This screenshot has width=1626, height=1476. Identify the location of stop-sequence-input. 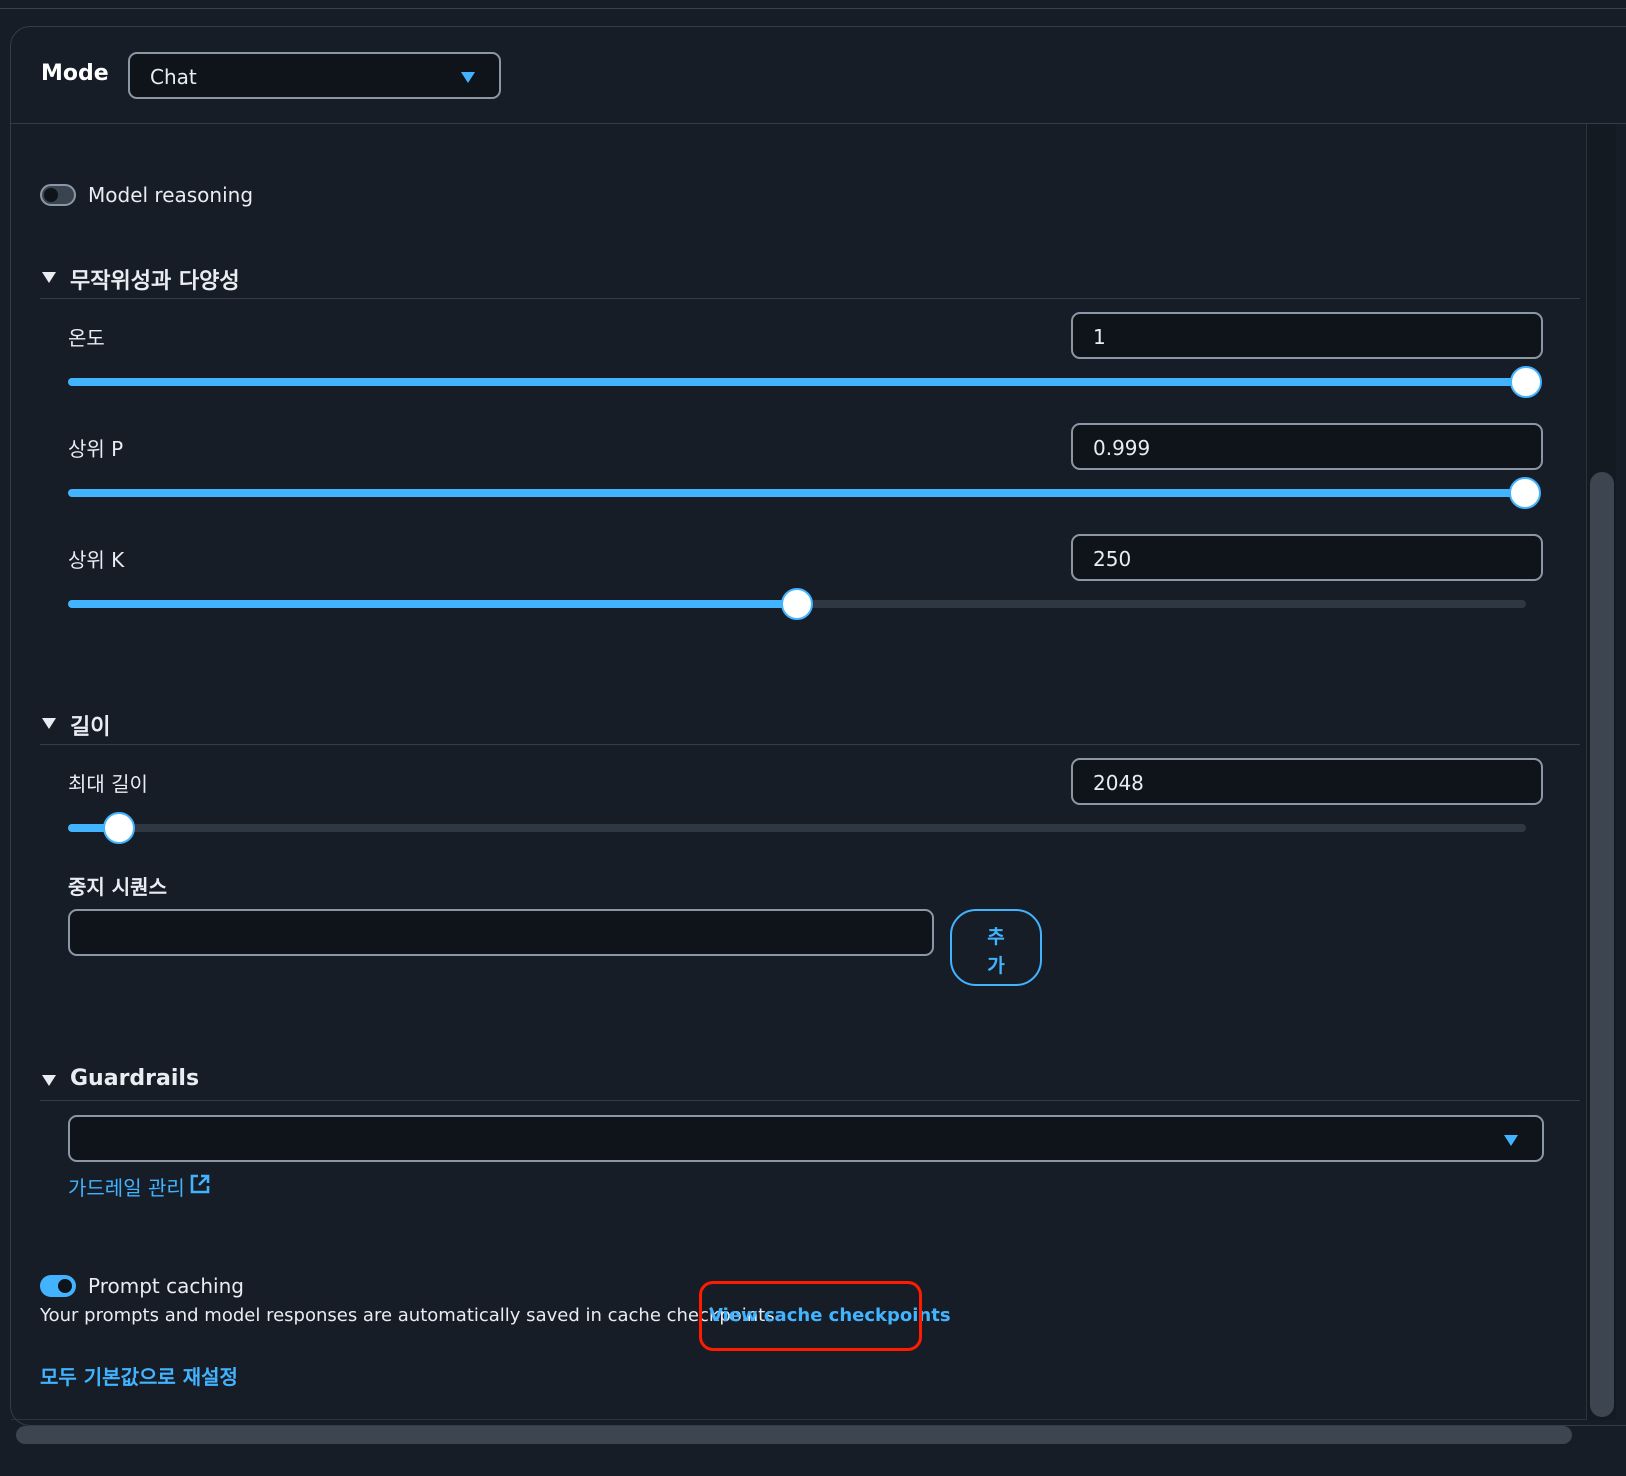
(501, 932).